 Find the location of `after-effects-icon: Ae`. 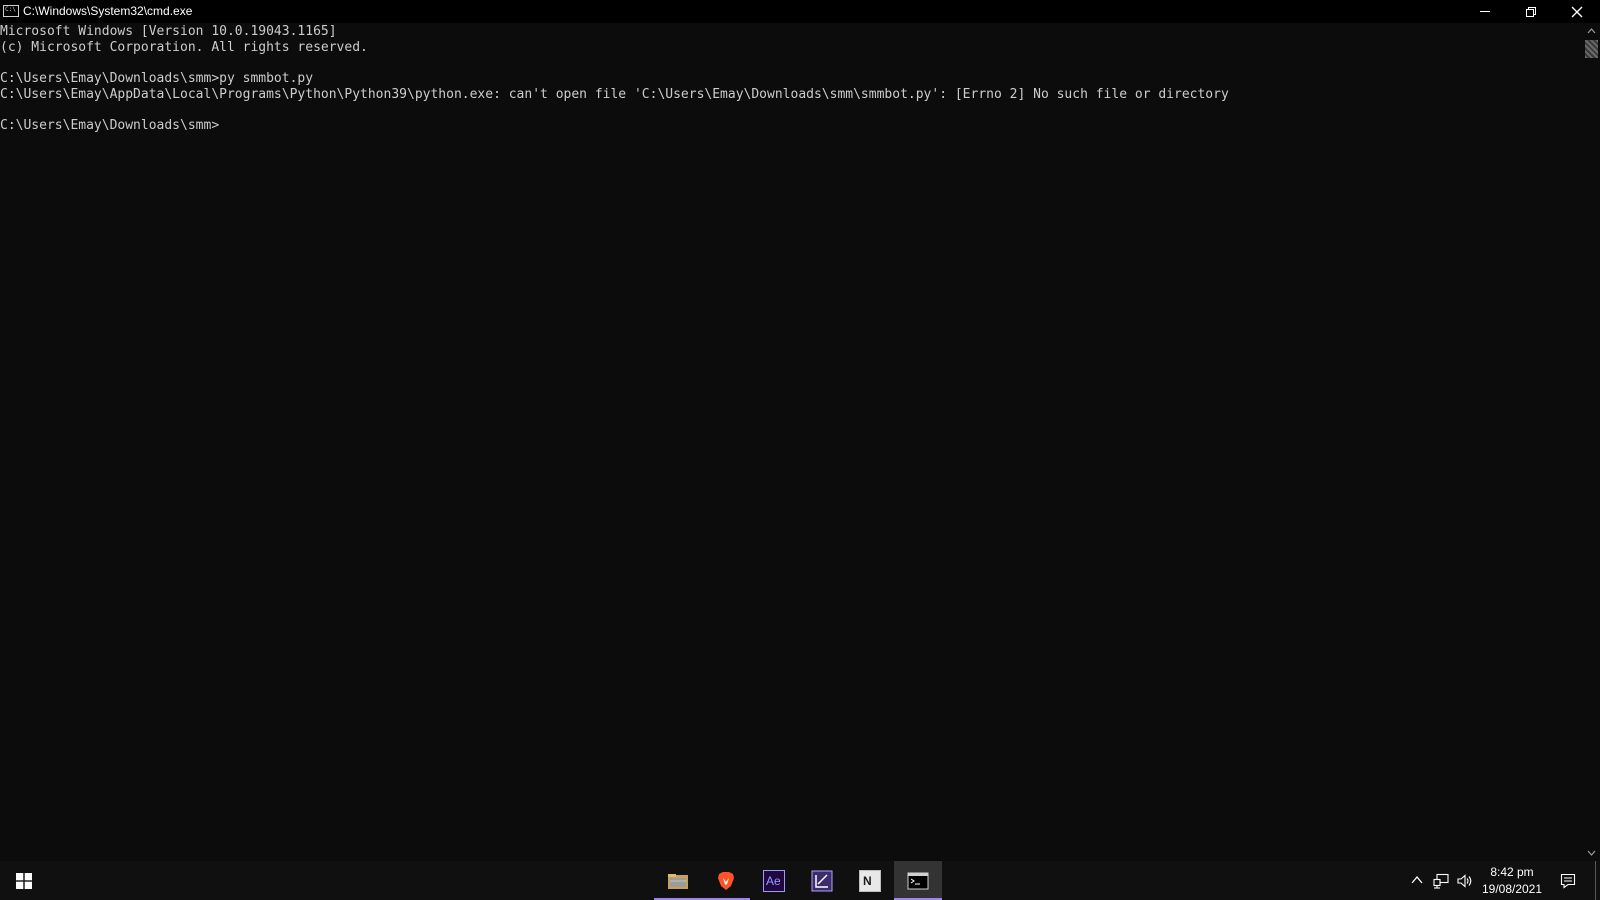

after-effects-icon: Ae is located at coordinates (774, 881).